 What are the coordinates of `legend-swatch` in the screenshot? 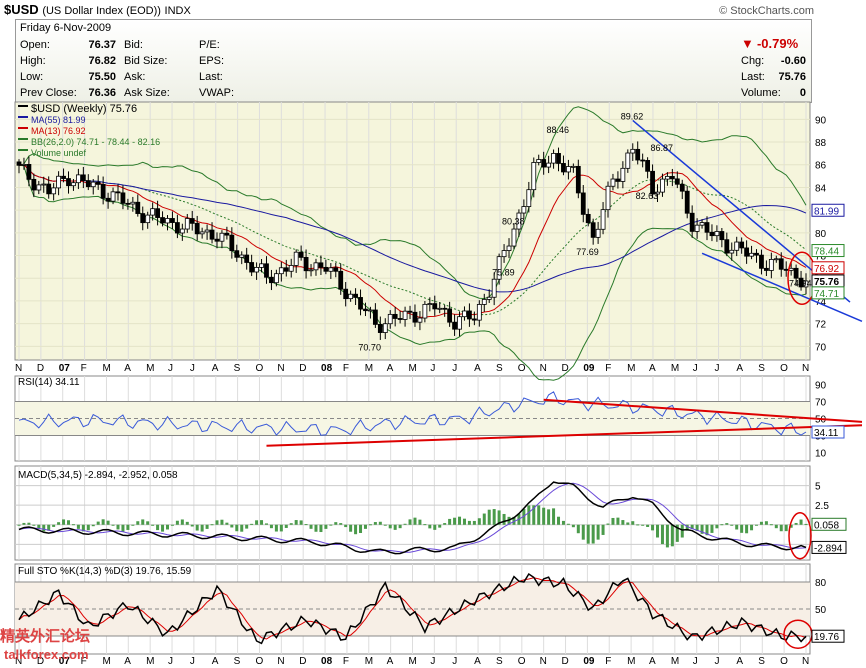 It's located at (23, 106).